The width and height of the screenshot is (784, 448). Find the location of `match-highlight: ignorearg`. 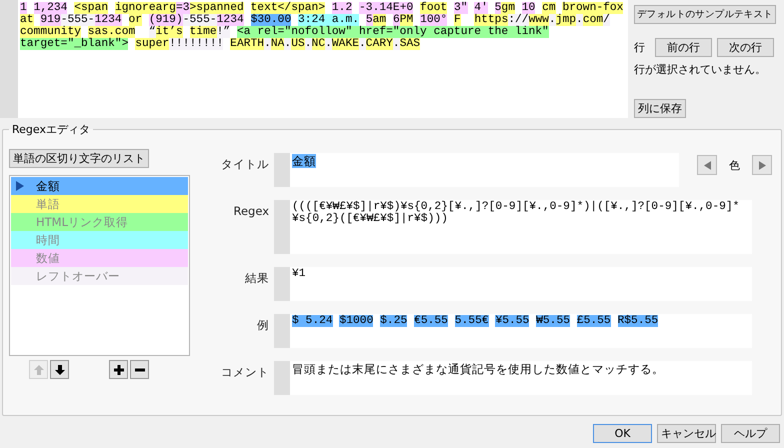

match-highlight: ignorearg is located at coordinates (145, 8).